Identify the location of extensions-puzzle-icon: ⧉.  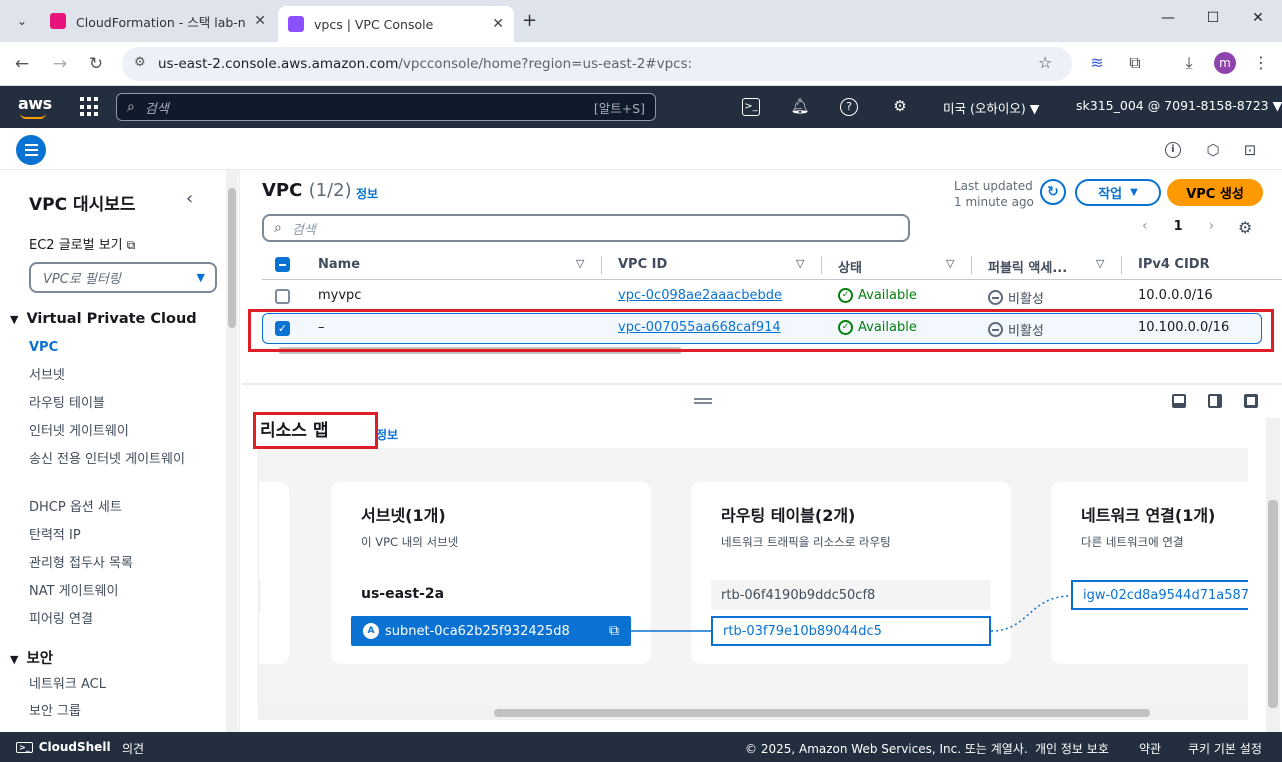
(1135, 63).